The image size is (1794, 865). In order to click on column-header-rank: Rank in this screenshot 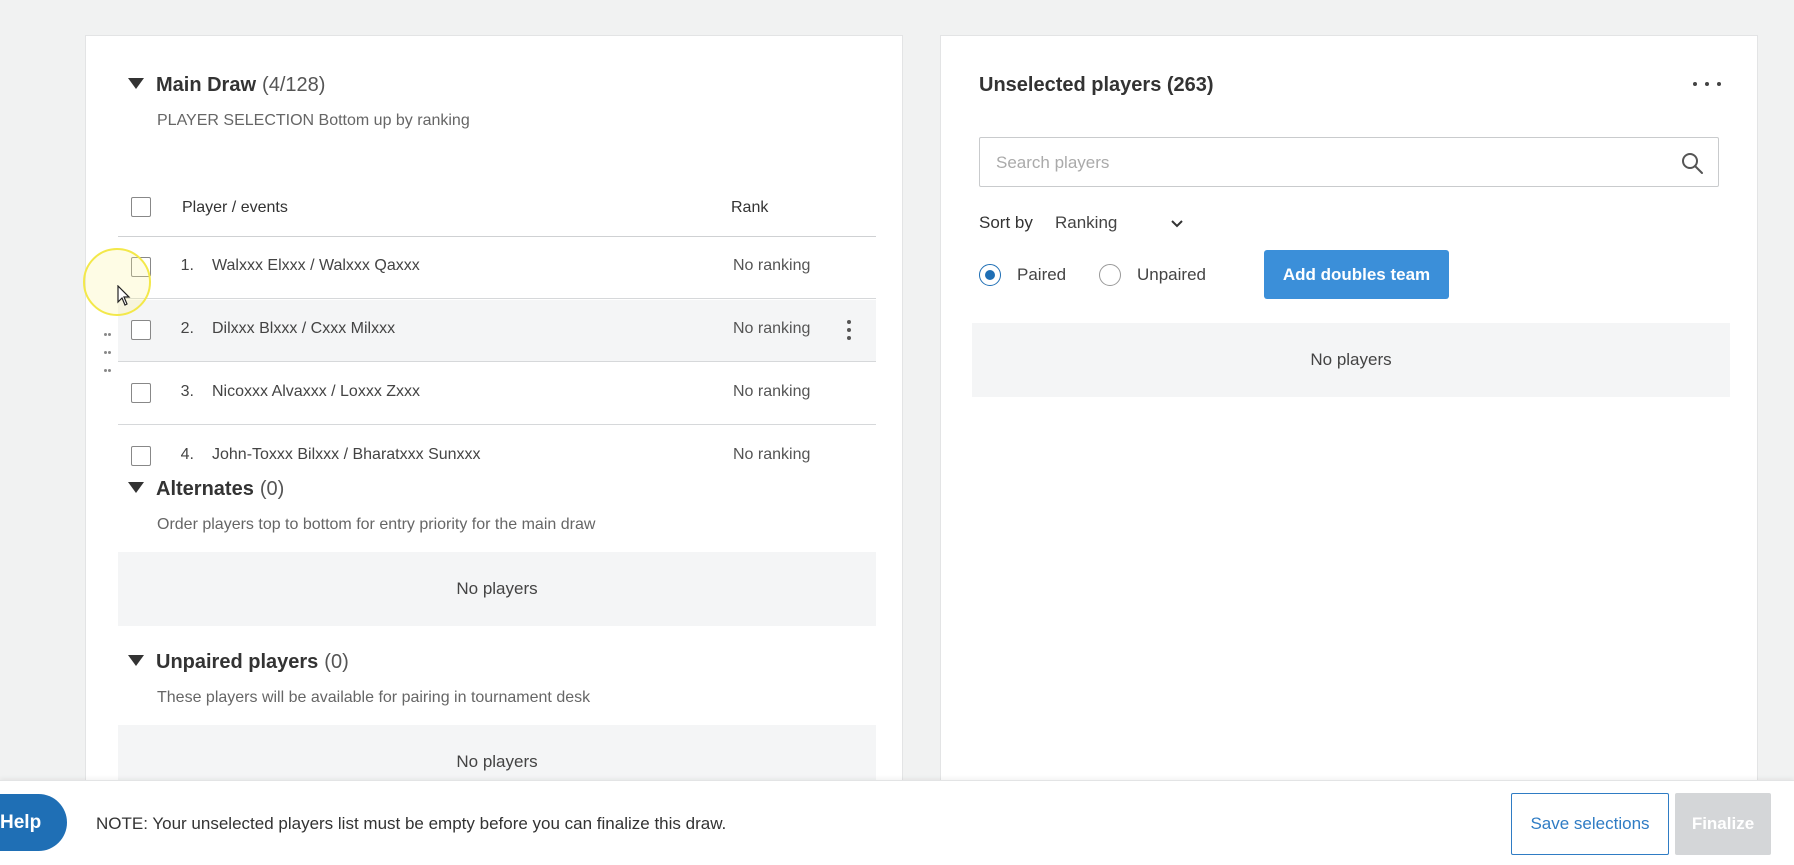, I will do `click(749, 208)`.